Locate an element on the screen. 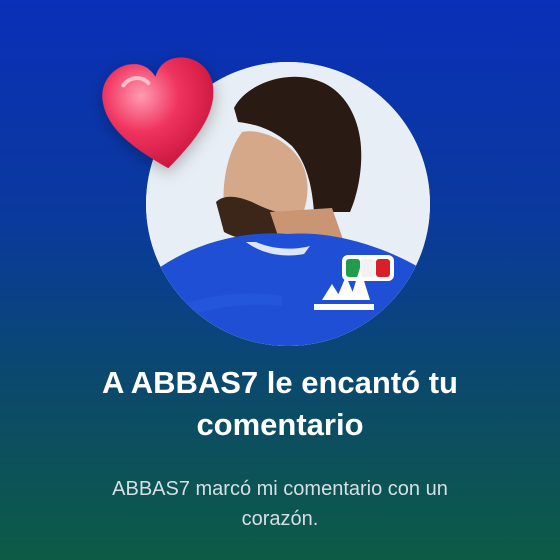  heart-icon is located at coordinates (160, 115).